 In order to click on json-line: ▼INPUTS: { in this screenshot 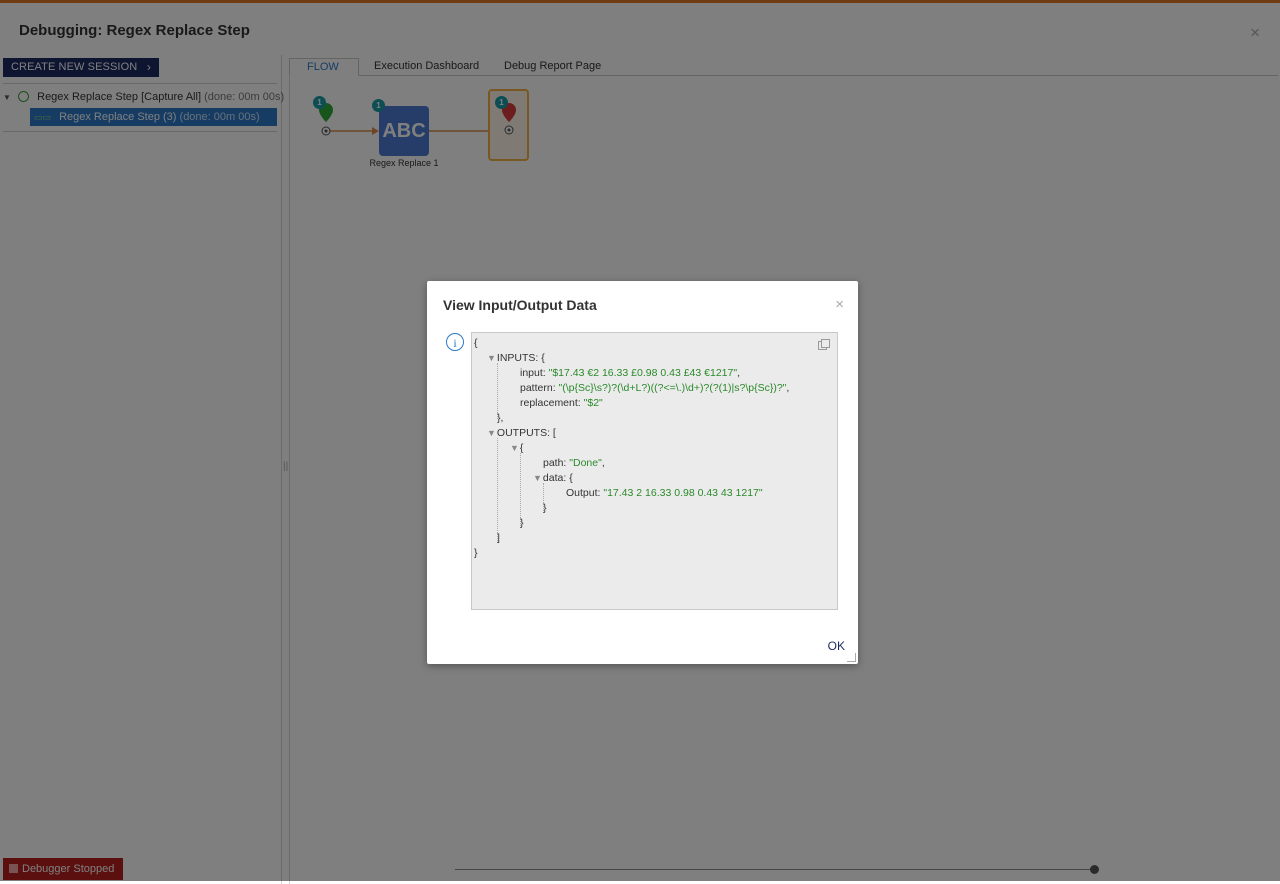, I will do `click(516, 358)`.